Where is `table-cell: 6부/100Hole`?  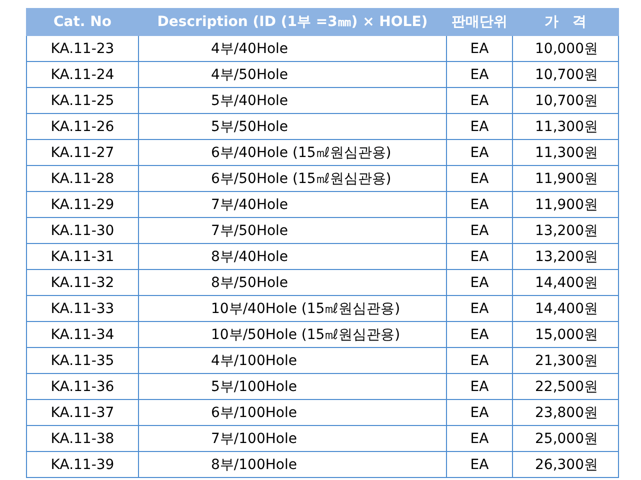 table-cell: 6부/100Hole is located at coordinates (292, 413).